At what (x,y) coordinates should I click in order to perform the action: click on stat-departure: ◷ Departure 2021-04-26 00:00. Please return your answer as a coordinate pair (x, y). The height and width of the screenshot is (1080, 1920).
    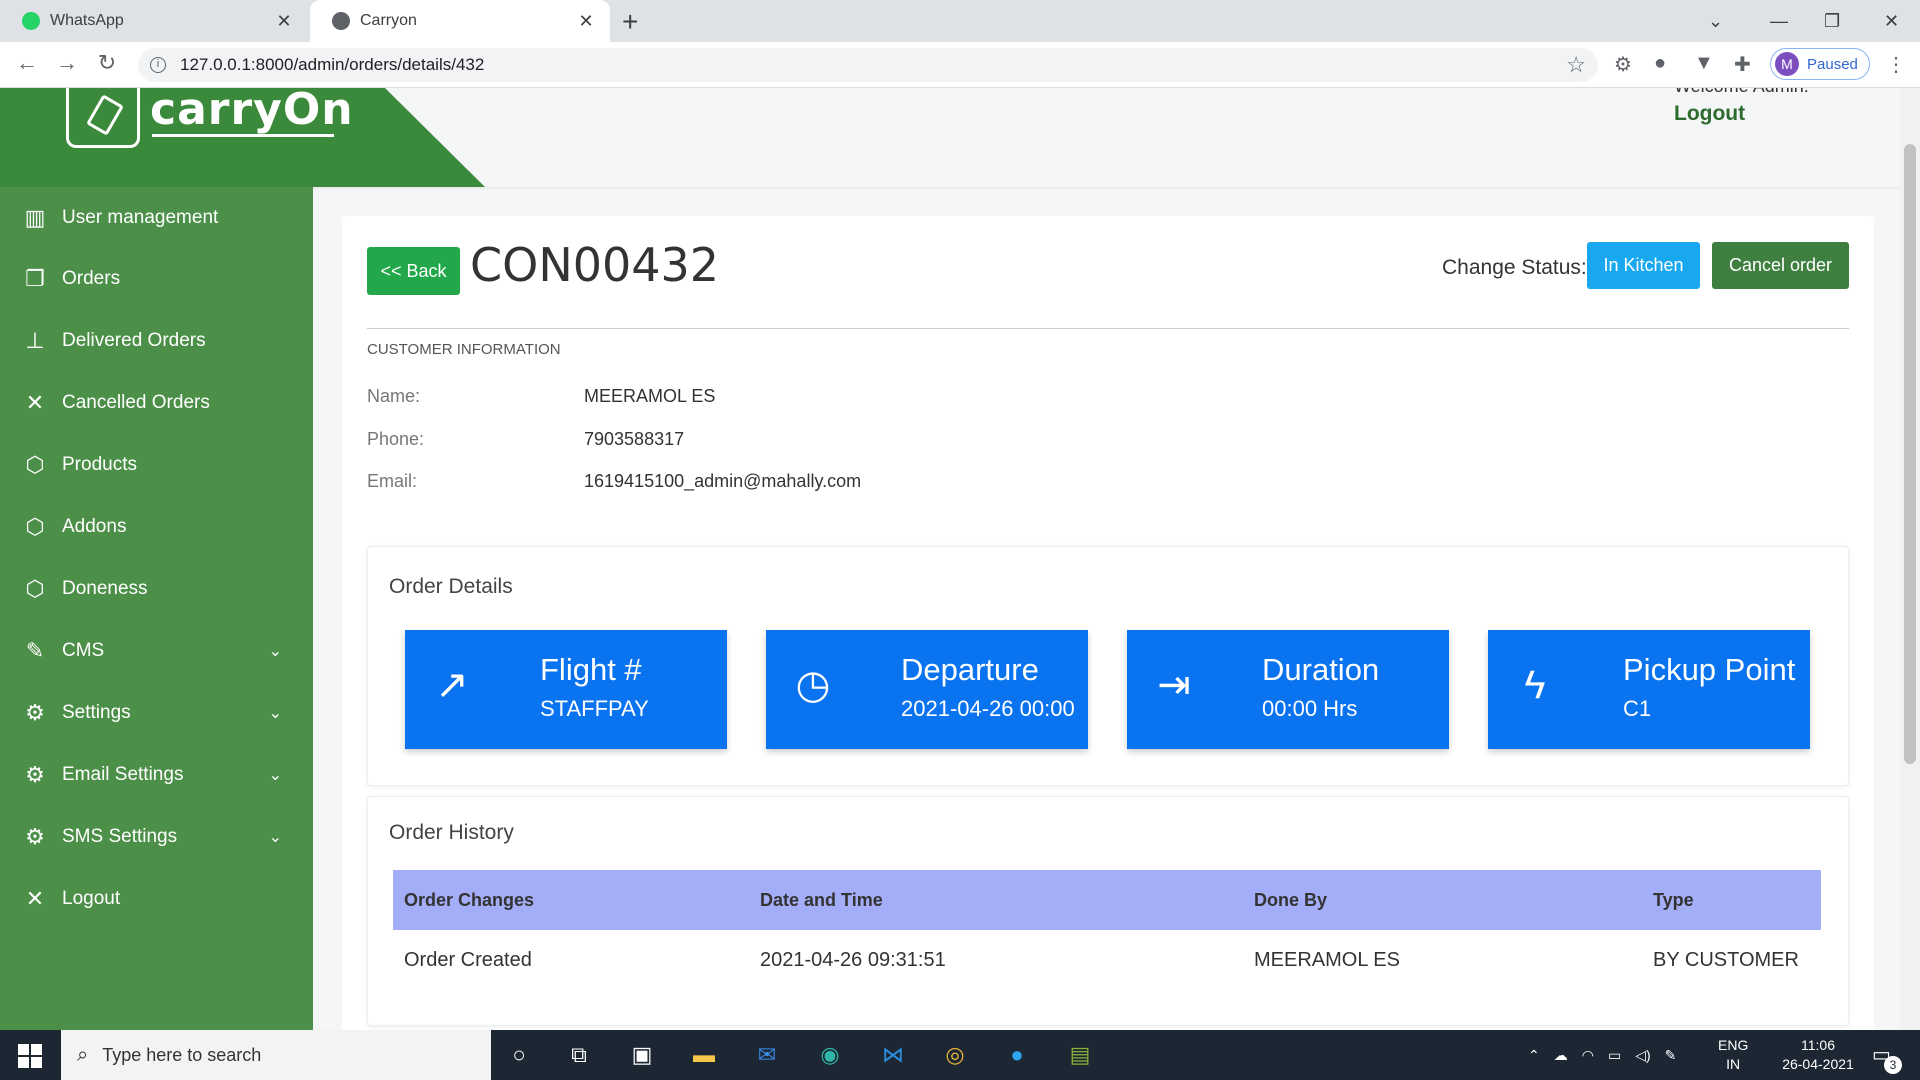
    Looking at the image, I should click on (927, 689).